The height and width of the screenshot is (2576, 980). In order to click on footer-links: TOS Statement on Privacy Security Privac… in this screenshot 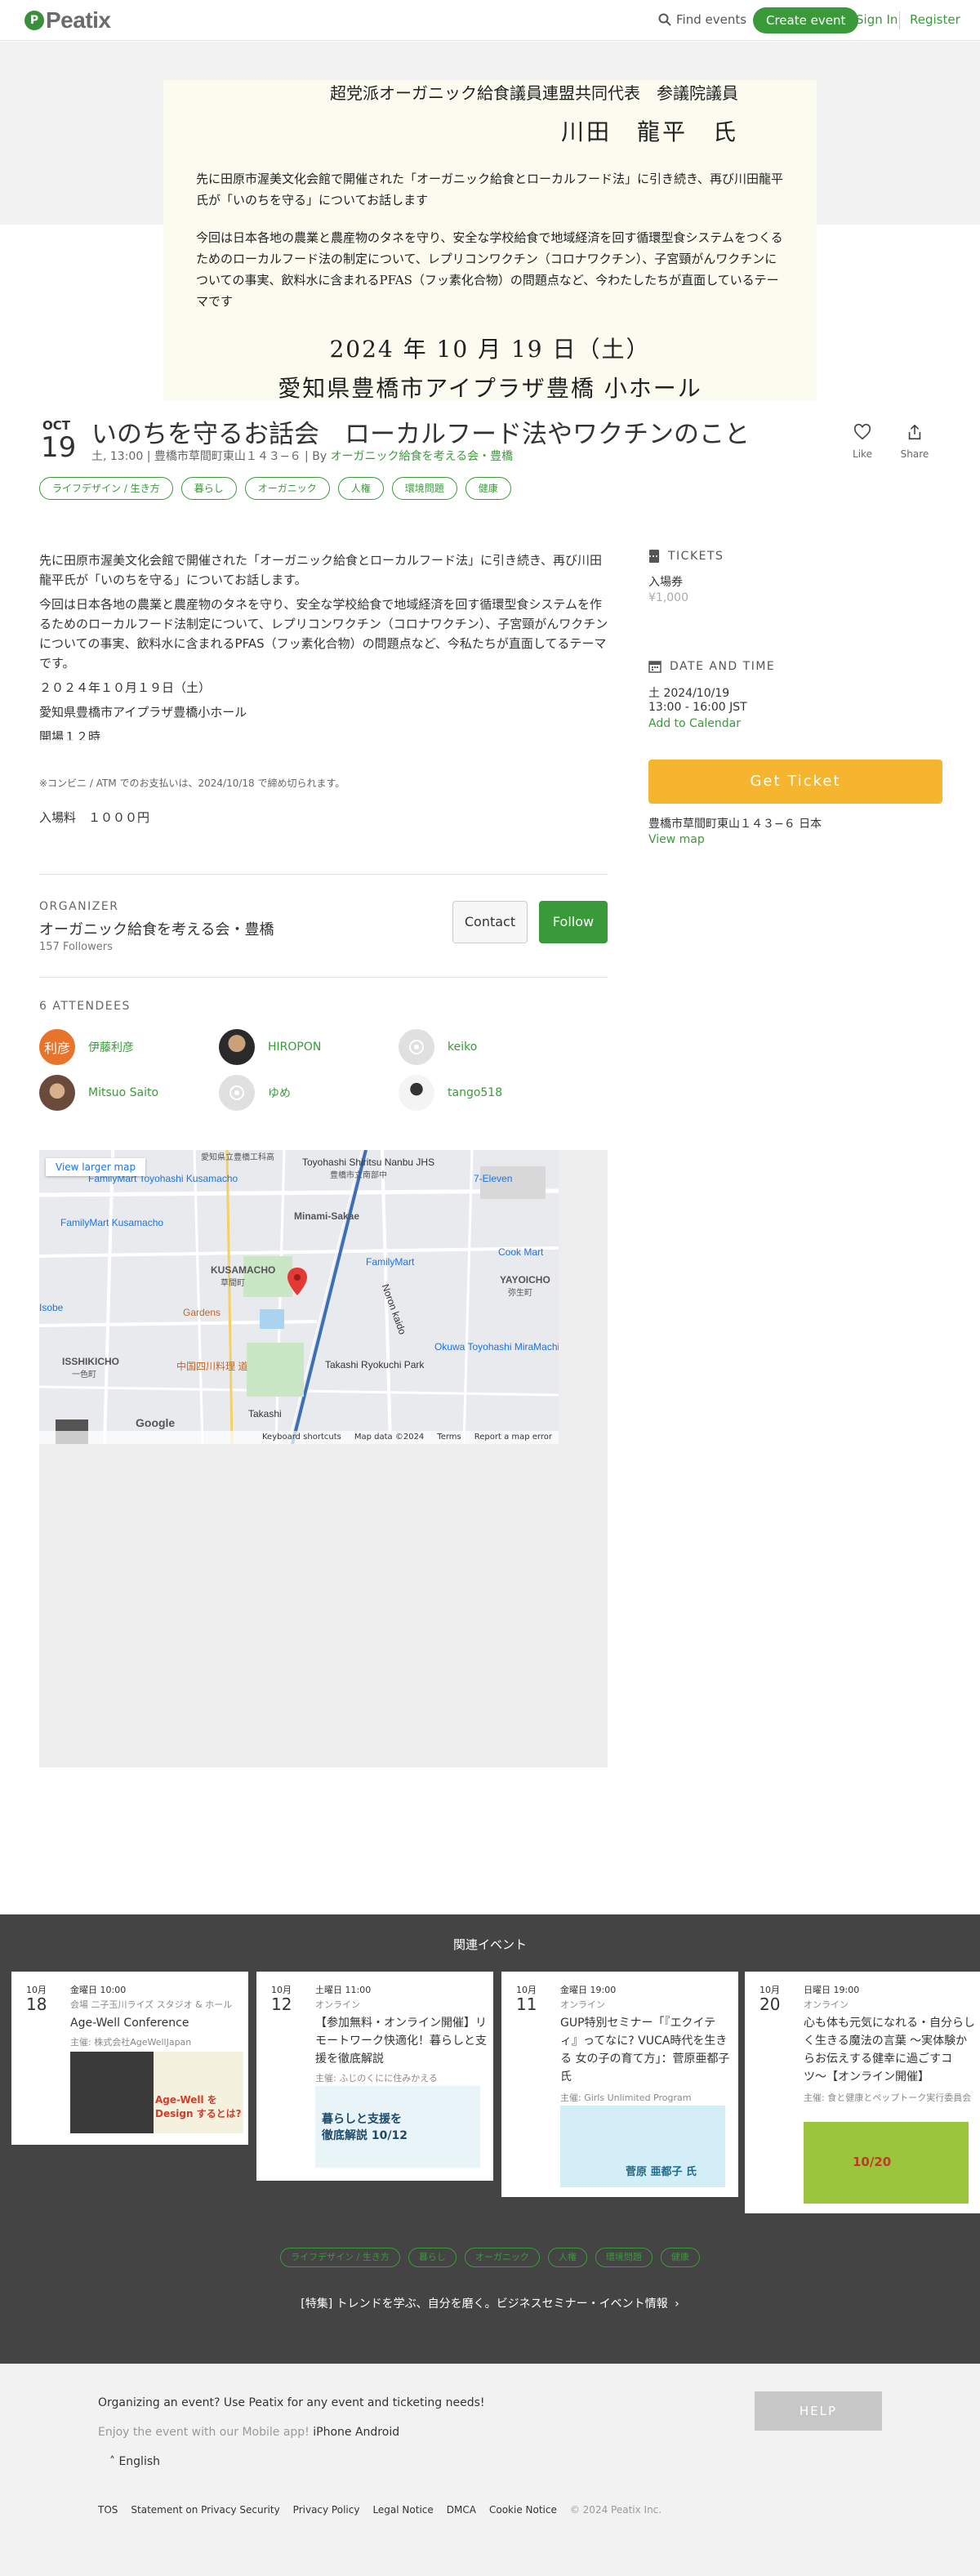, I will do `click(380, 2510)`.